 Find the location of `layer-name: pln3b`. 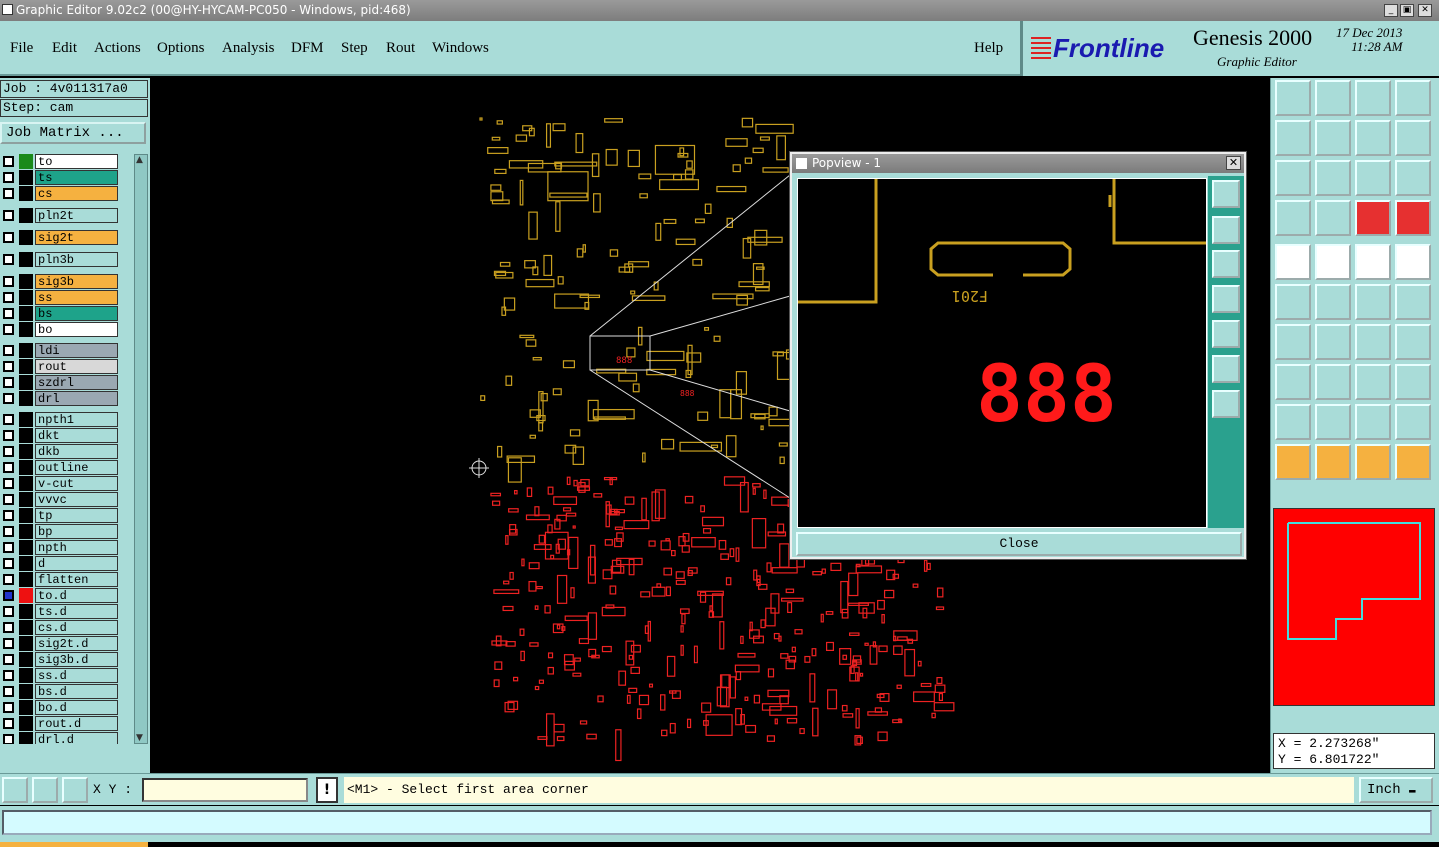

layer-name: pln3b is located at coordinates (76, 259).